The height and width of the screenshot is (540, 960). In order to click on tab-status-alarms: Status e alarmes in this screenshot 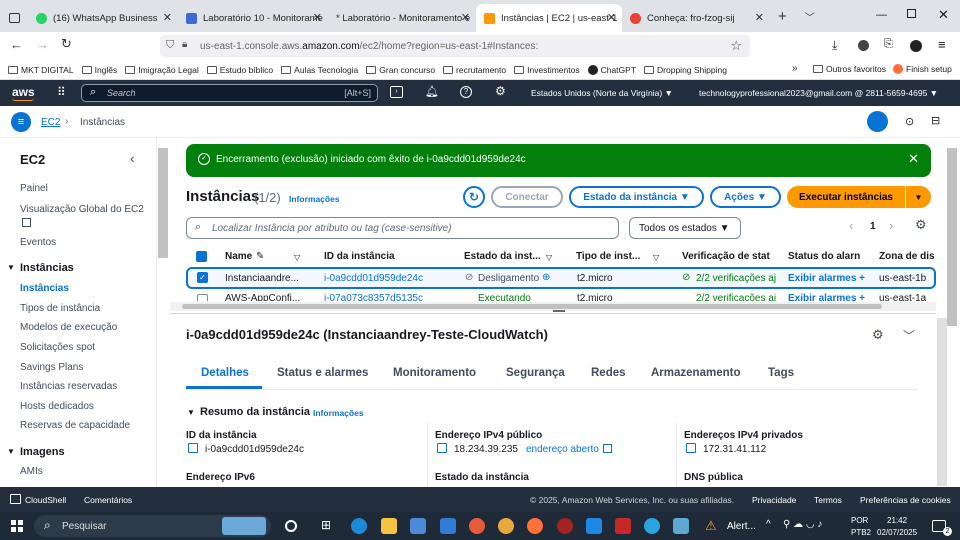, I will do `click(322, 373)`.